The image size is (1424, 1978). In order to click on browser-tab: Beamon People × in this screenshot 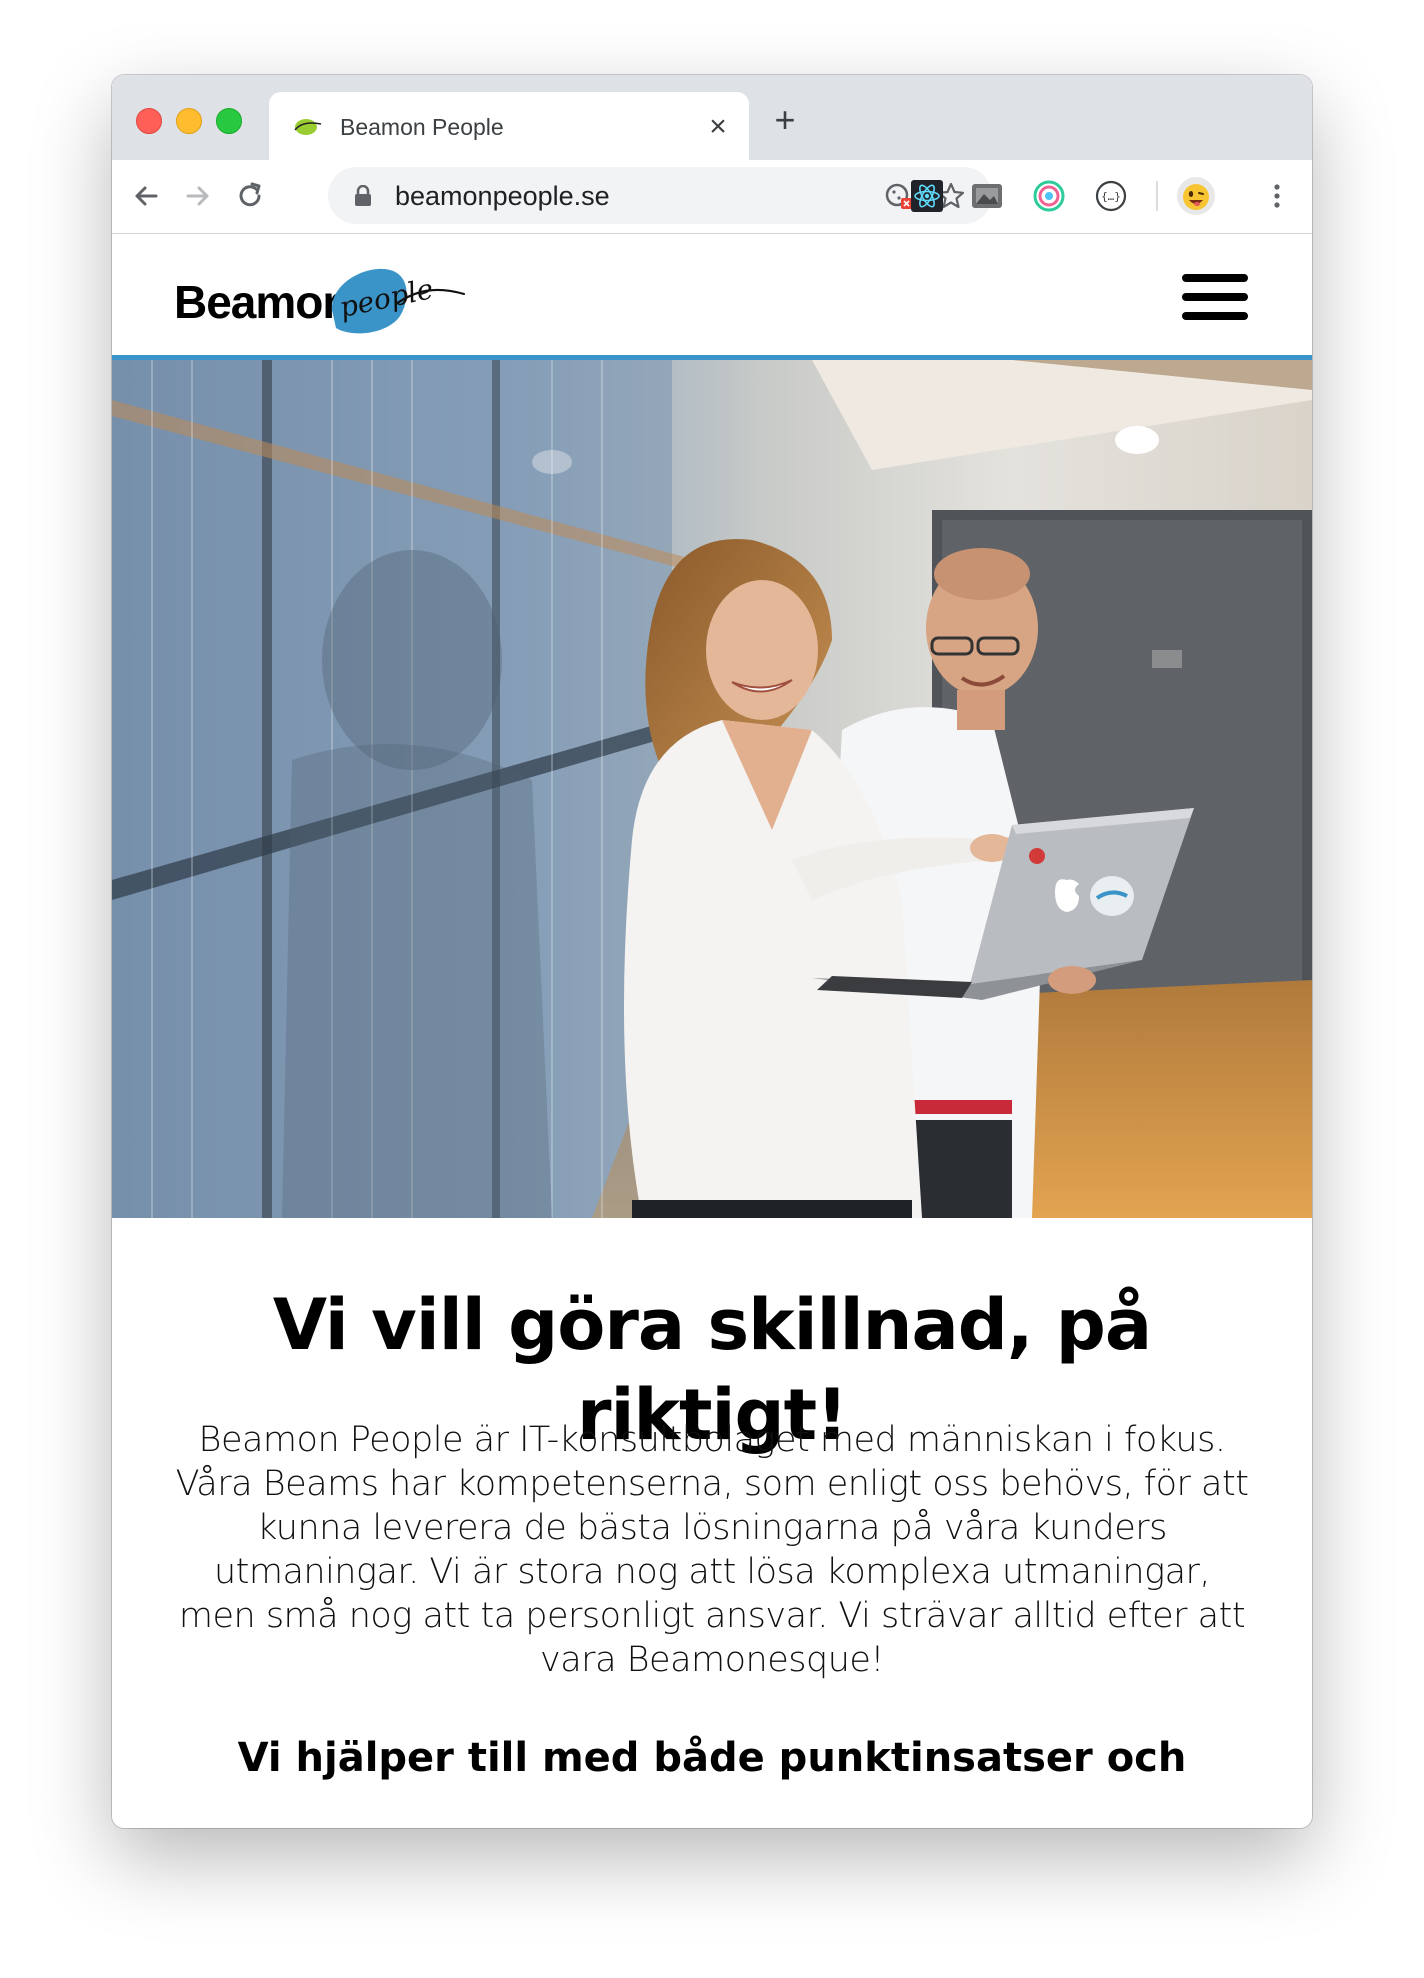, I will do `click(509, 126)`.